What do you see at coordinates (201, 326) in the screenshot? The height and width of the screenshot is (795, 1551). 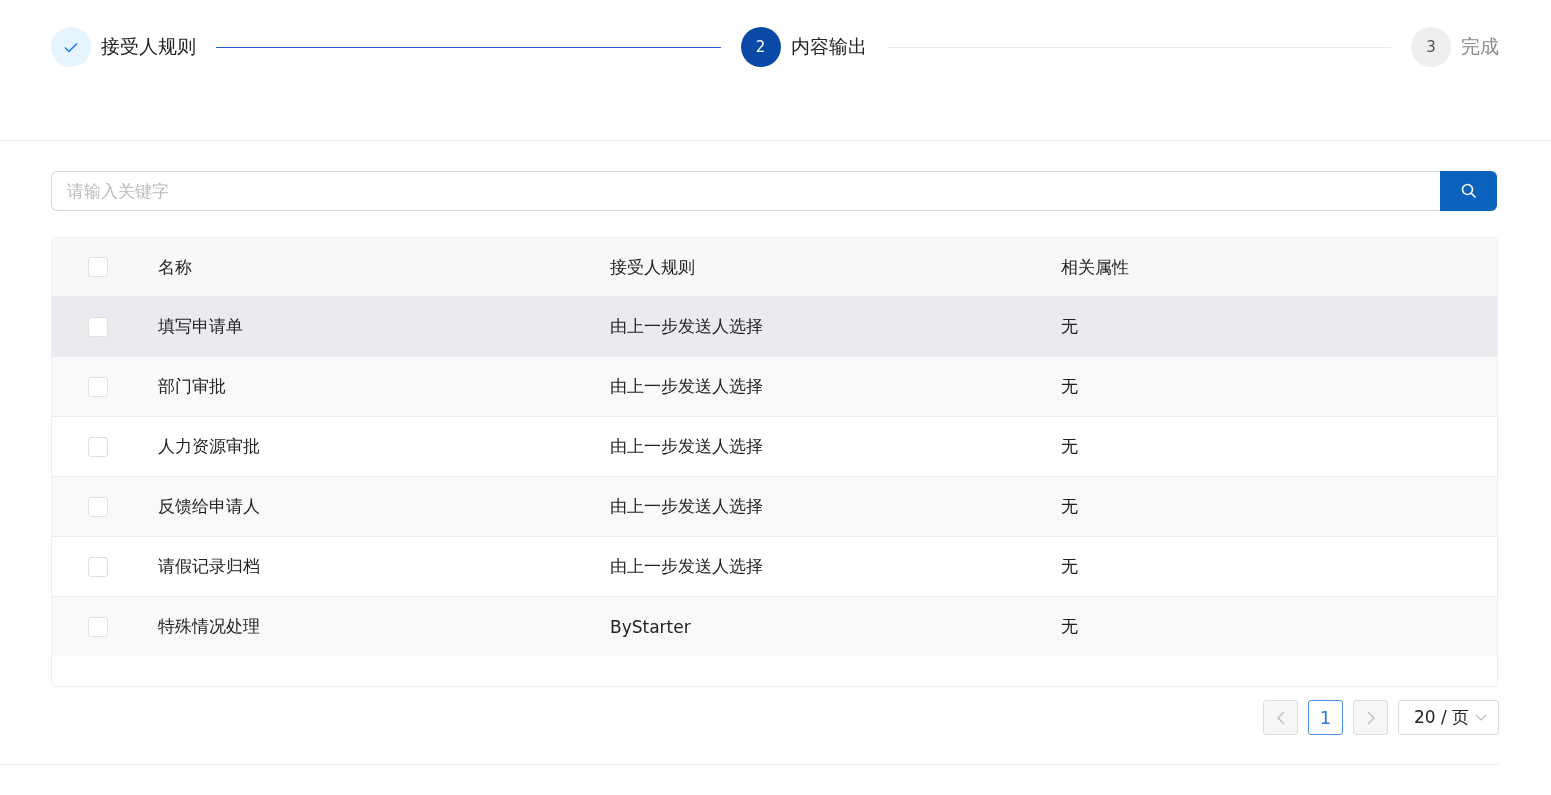 I see `table-cell-text: 填写申请单` at bounding box center [201, 326].